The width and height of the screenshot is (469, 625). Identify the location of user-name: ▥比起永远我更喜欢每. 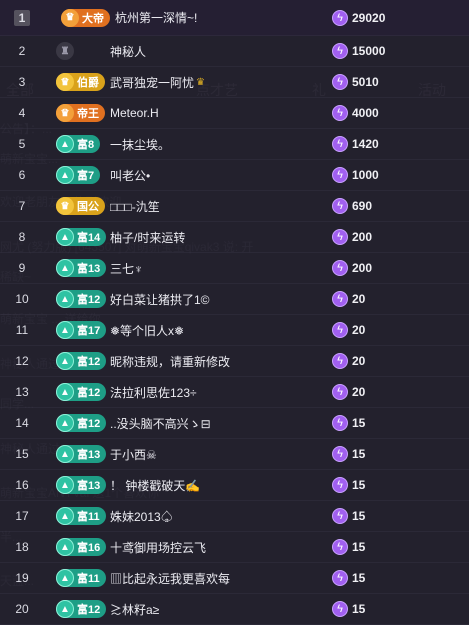
(170, 578).